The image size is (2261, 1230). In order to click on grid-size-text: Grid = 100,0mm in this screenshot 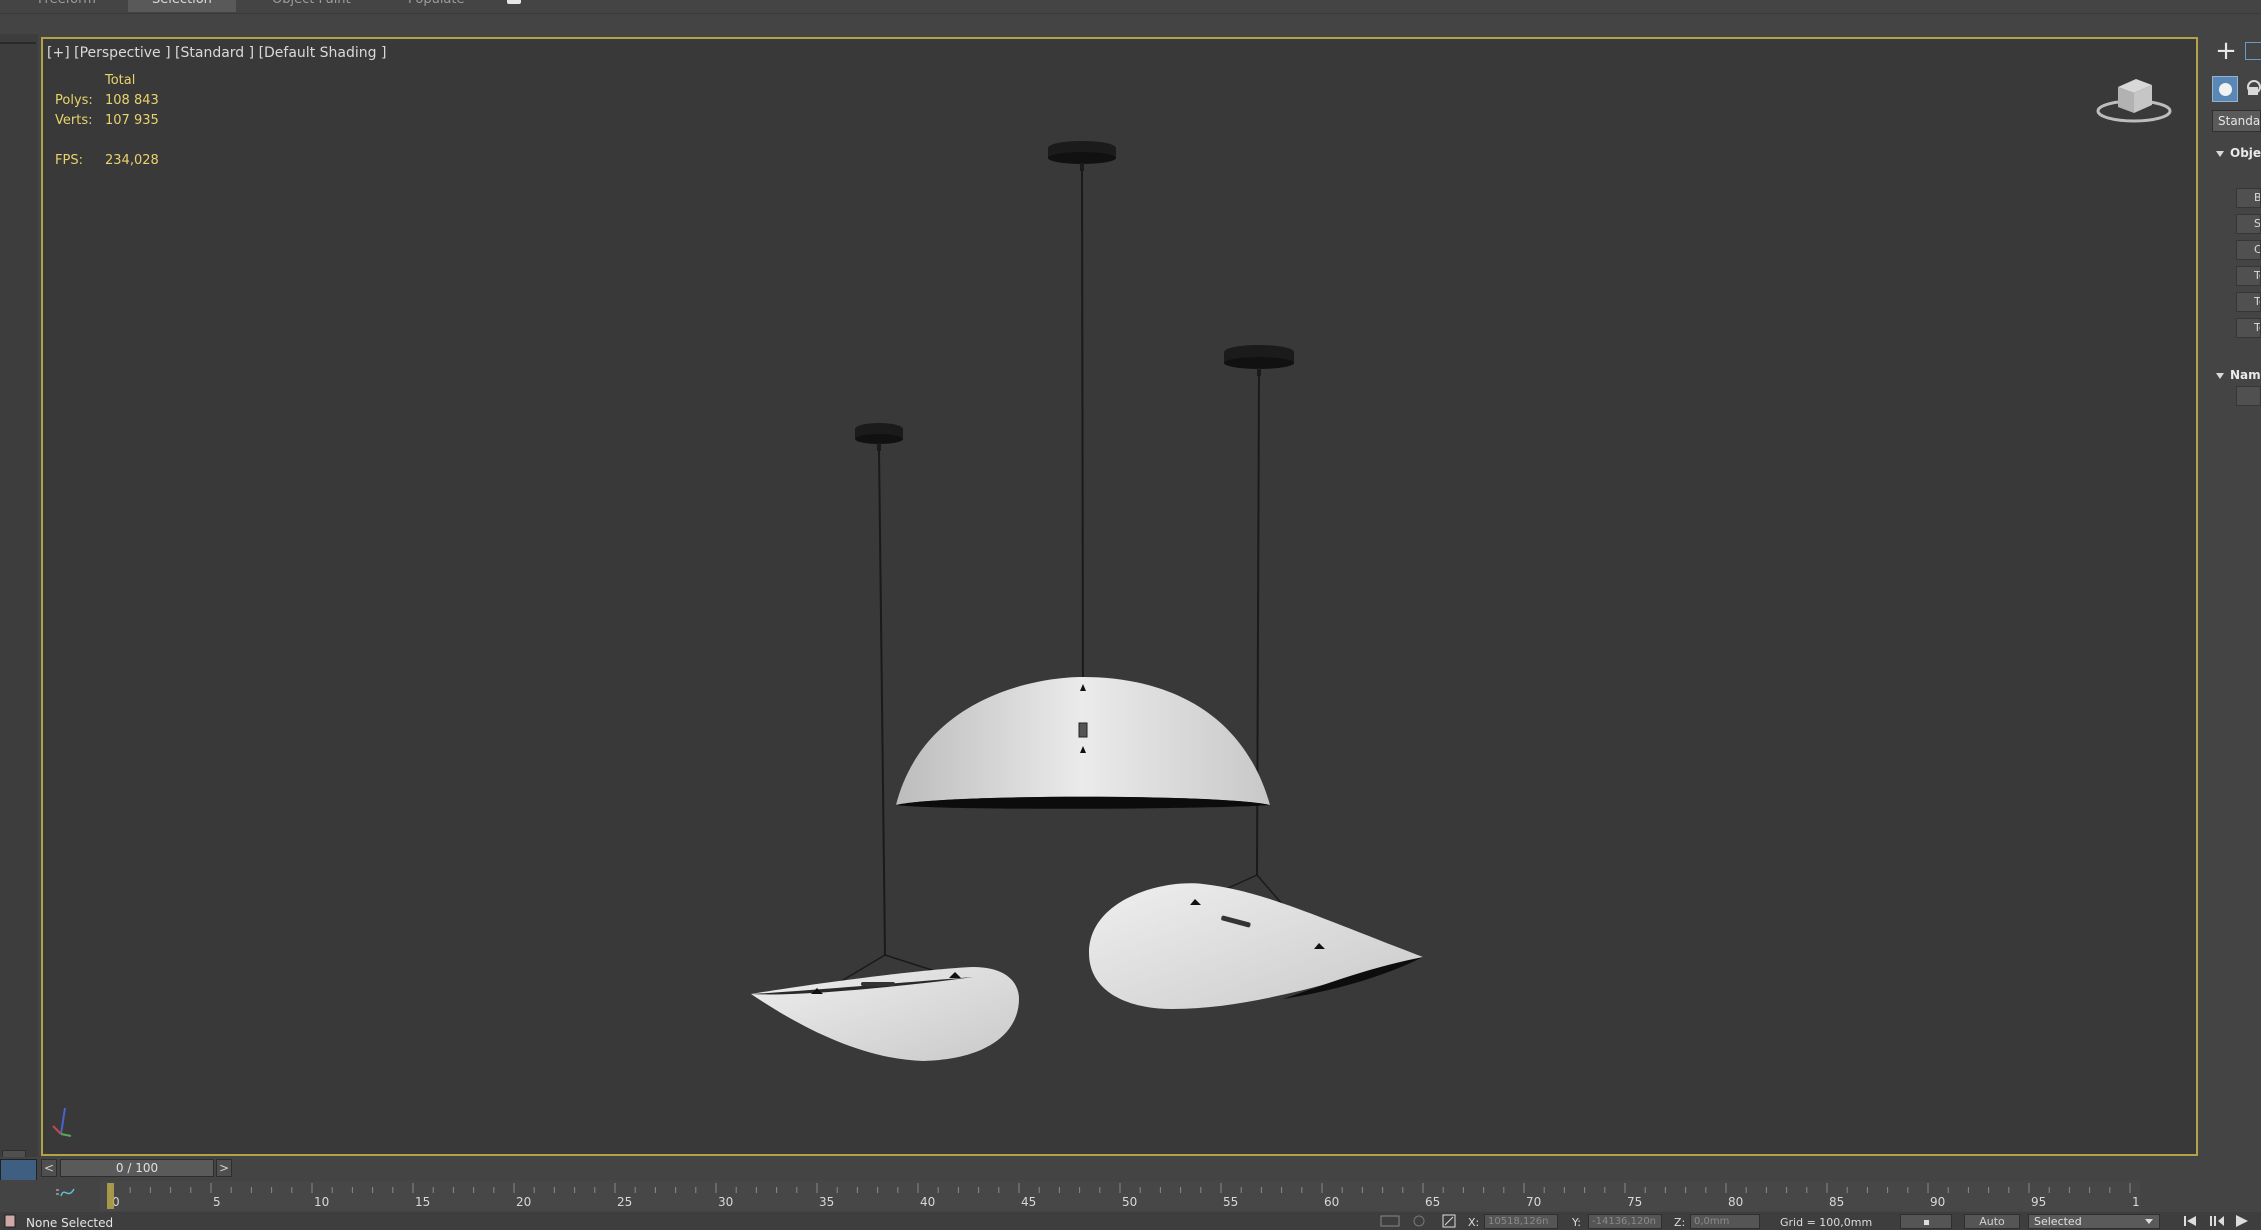, I will do `click(1826, 1222)`.